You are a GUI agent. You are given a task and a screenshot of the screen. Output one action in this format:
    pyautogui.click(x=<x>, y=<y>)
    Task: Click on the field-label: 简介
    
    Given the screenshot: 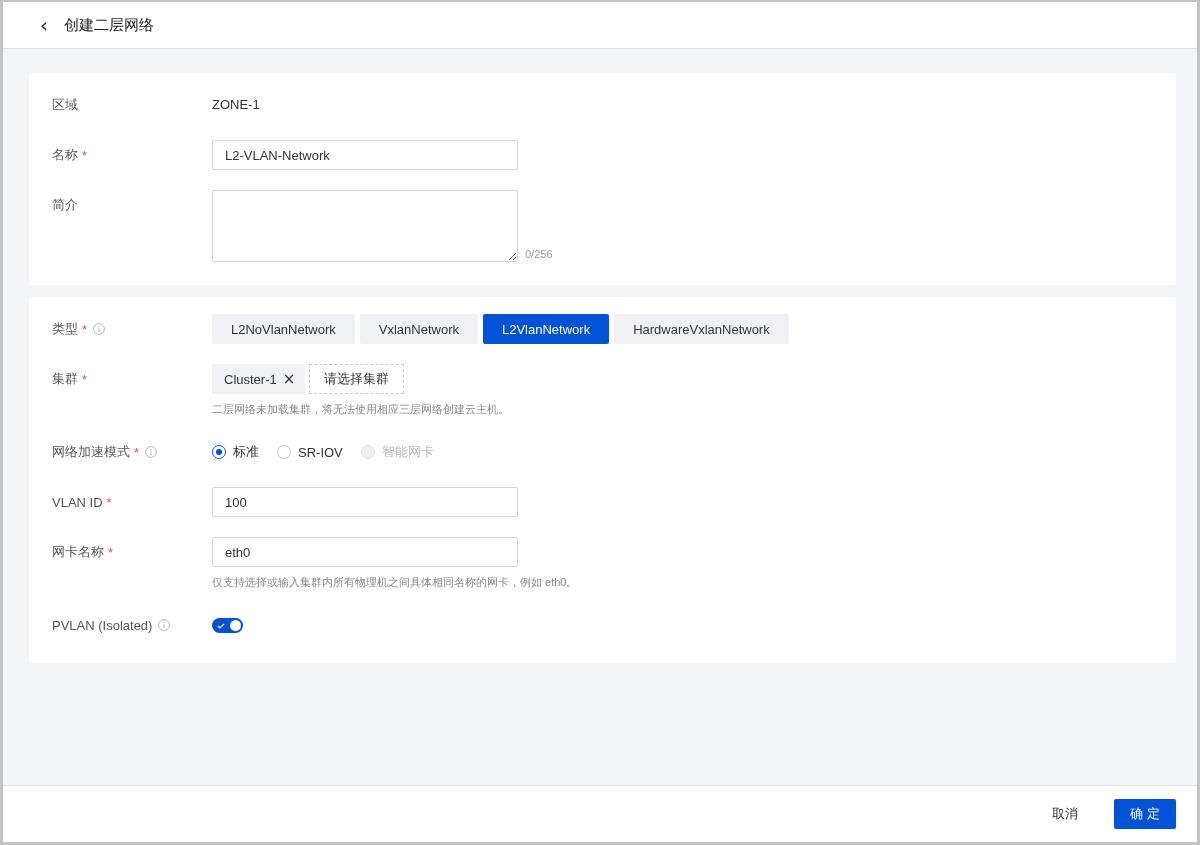 What is the action you would take?
    pyautogui.click(x=65, y=205)
    